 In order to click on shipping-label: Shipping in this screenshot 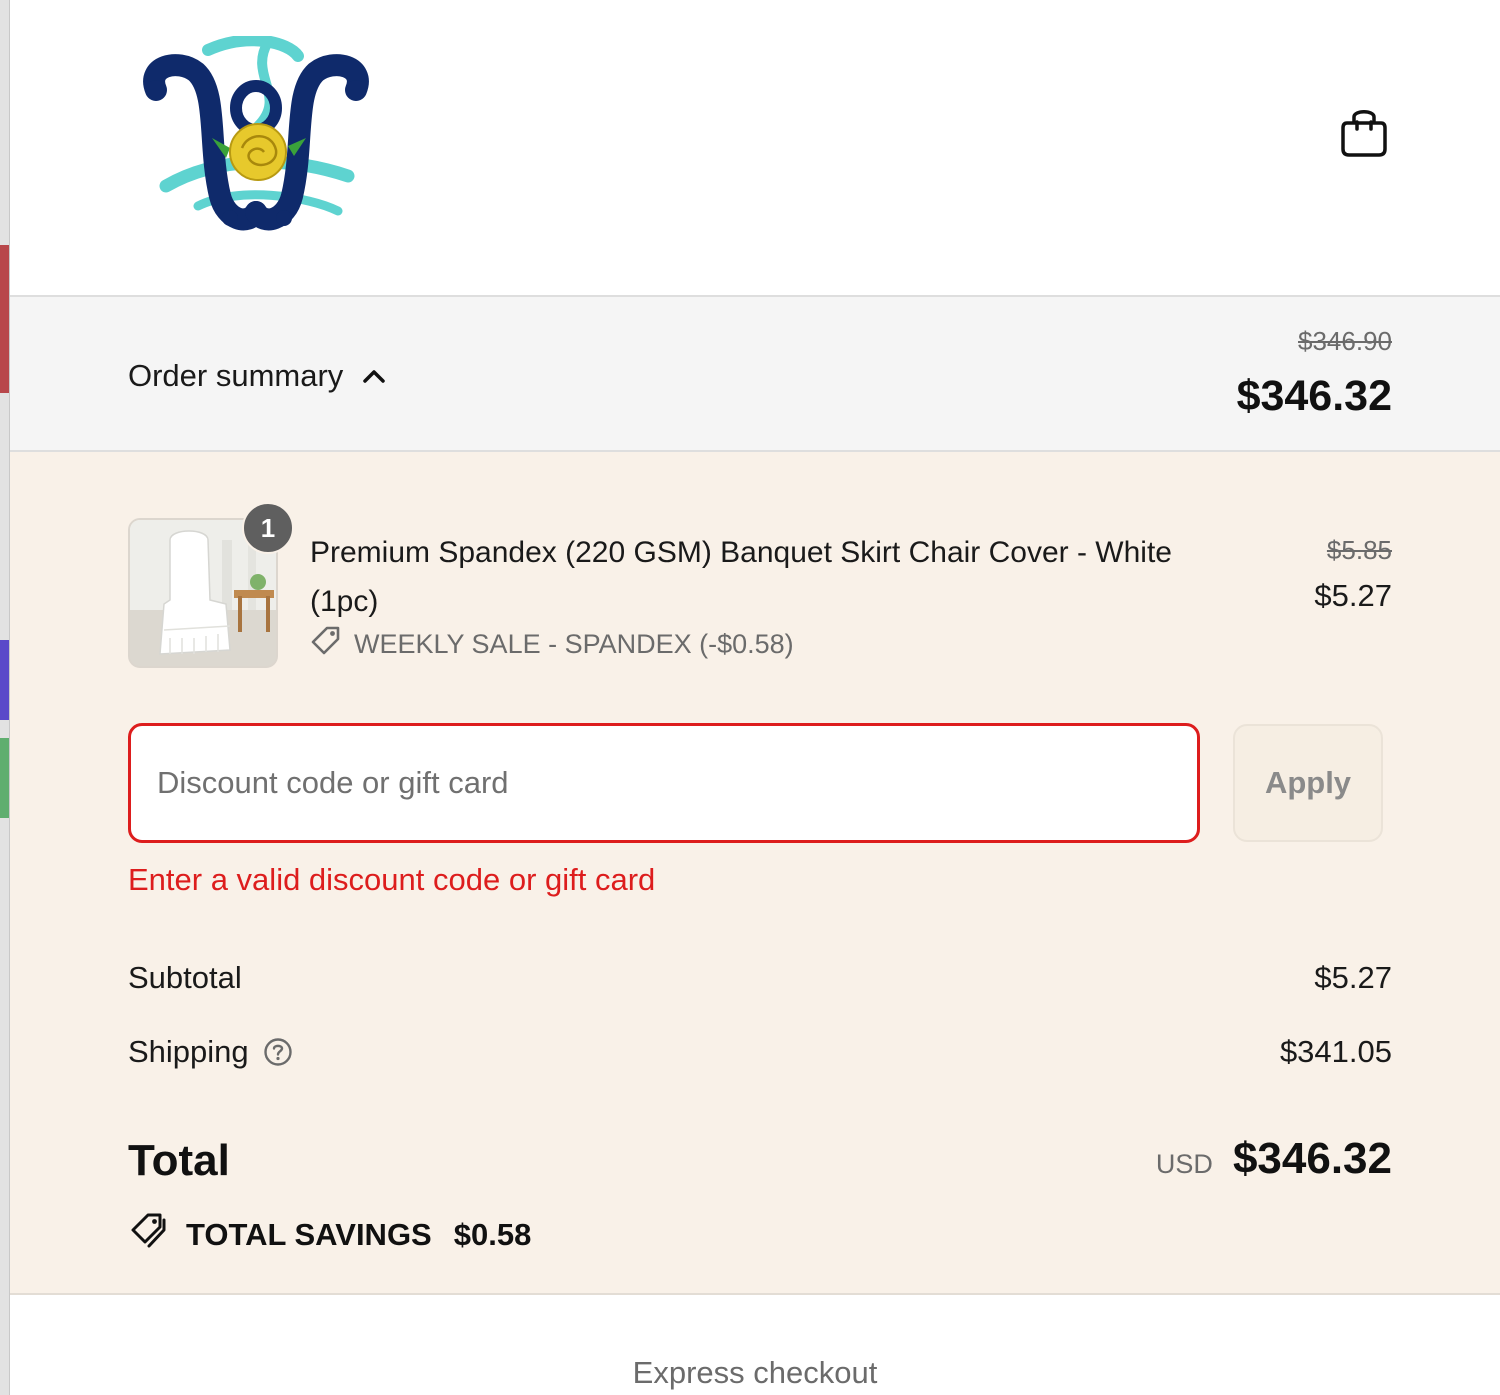, I will do `click(210, 1052)`.